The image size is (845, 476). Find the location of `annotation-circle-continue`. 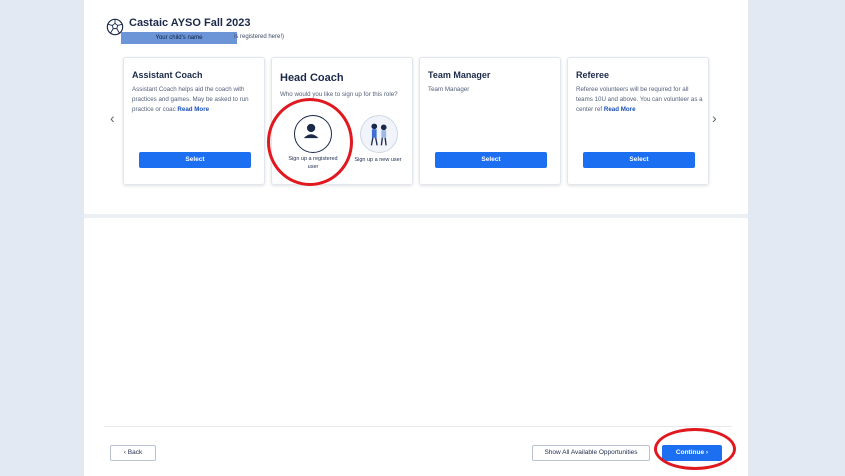

annotation-circle-continue is located at coordinates (695, 449).